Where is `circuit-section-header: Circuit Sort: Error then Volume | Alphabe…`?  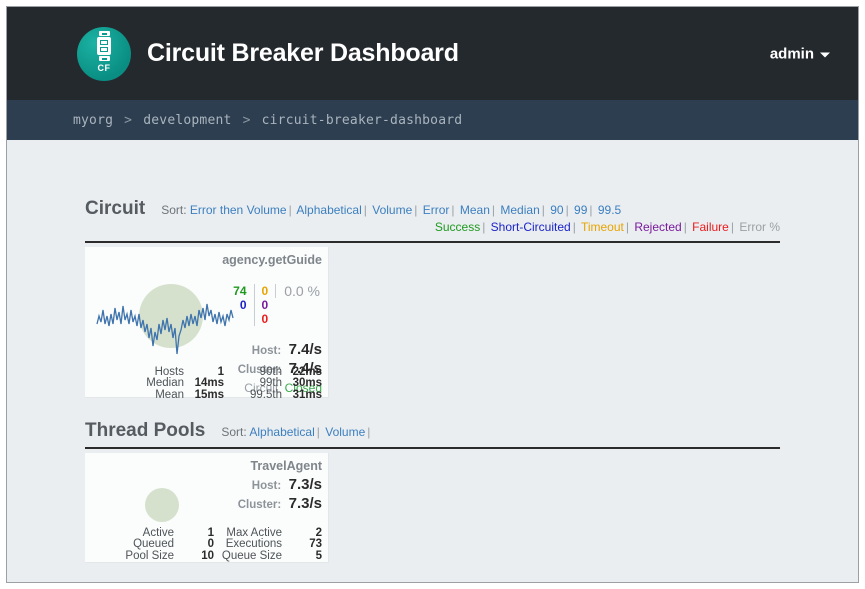
circuit-section-header: Circuit Sort: Error then Volume | Alphabe… is located at coordinates (432, 218).